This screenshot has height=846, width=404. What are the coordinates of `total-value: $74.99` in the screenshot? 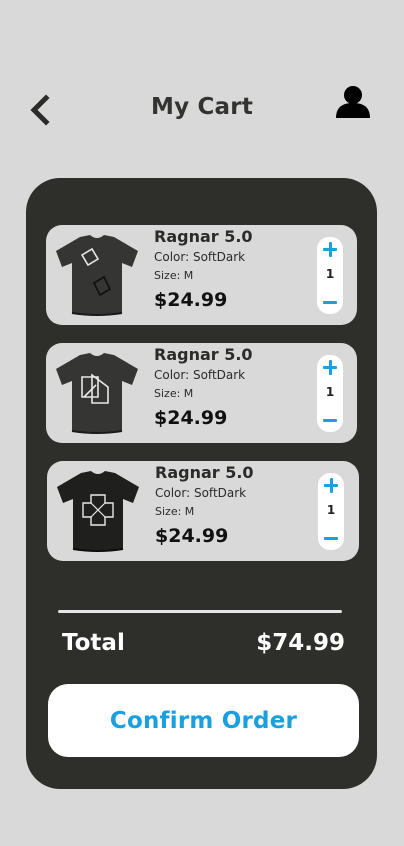 It's located at (300, 643).